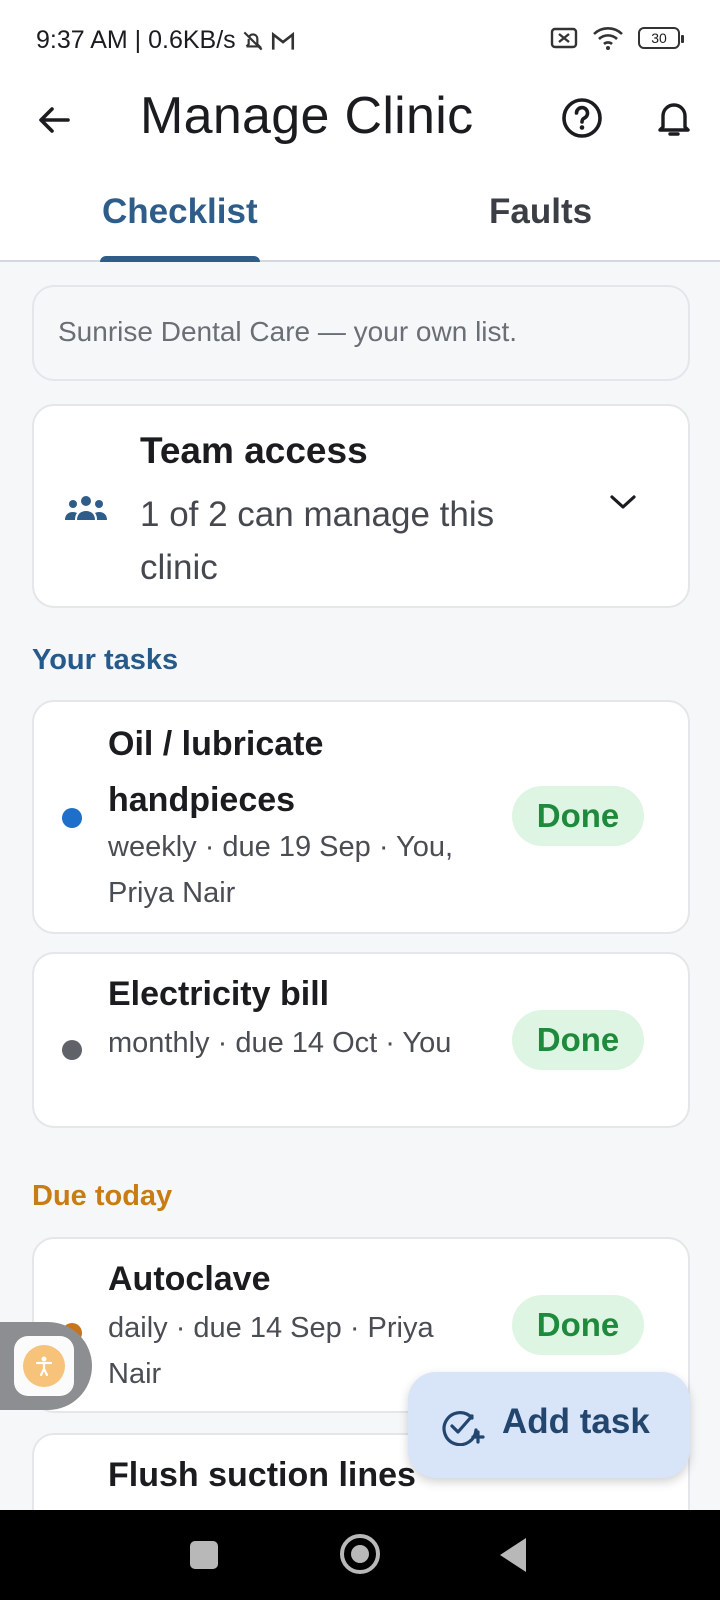 The image size is (720, 1600). Describe the element at coordinates (288, 331) in the screenshot. I see `info-banner-text: Sunrise Dental Care — your own list.` at that location.